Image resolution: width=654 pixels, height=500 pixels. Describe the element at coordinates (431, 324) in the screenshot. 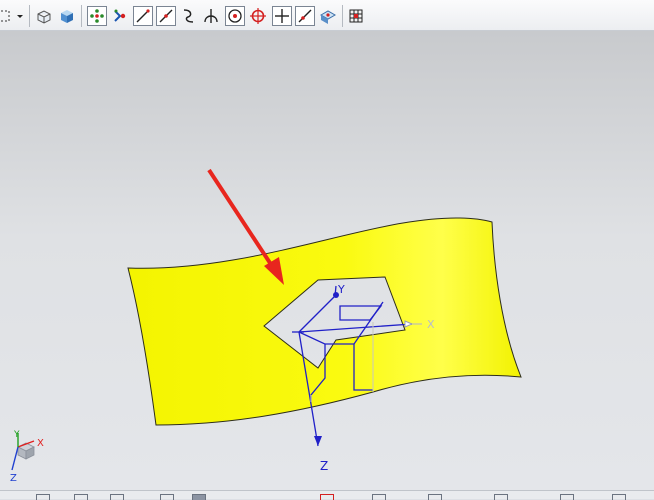

I see `csys-x-label: X` at that location.